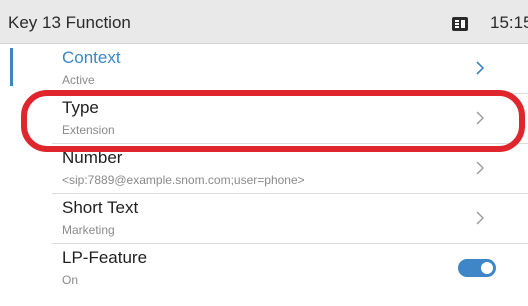 The height and width of the screenshot is (306, 528). I want to click on menu-item-label: Number, so click(92, 157).